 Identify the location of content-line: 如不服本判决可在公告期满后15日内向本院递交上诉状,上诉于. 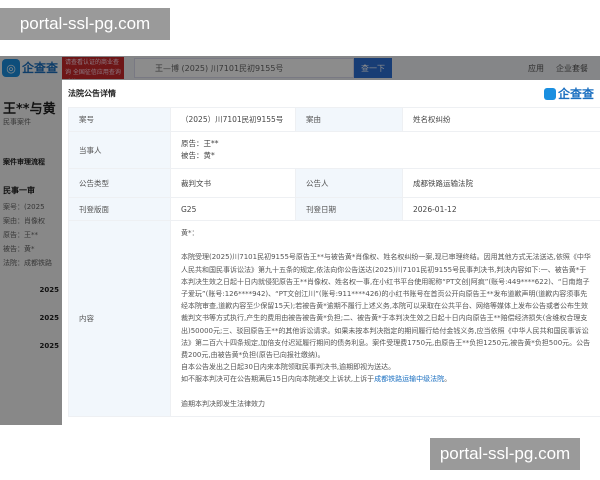
(278, 379).